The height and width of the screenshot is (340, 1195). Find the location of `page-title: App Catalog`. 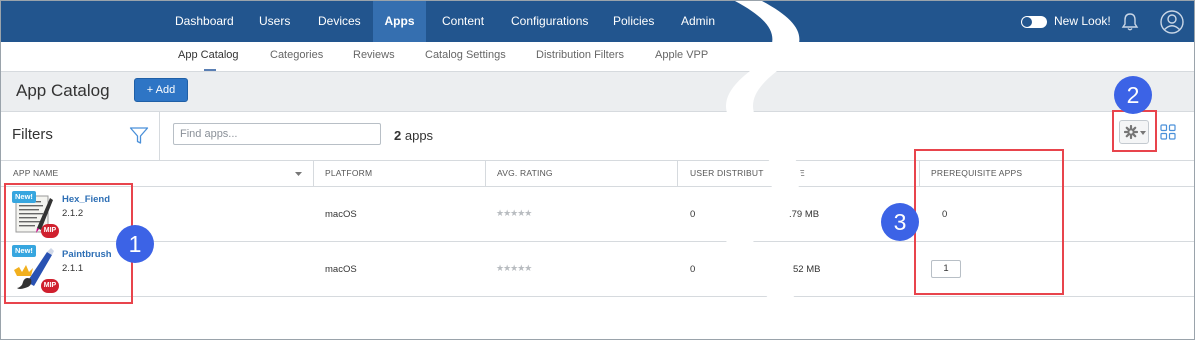

page-title: App Catalog is located at coordinates (63, 90).